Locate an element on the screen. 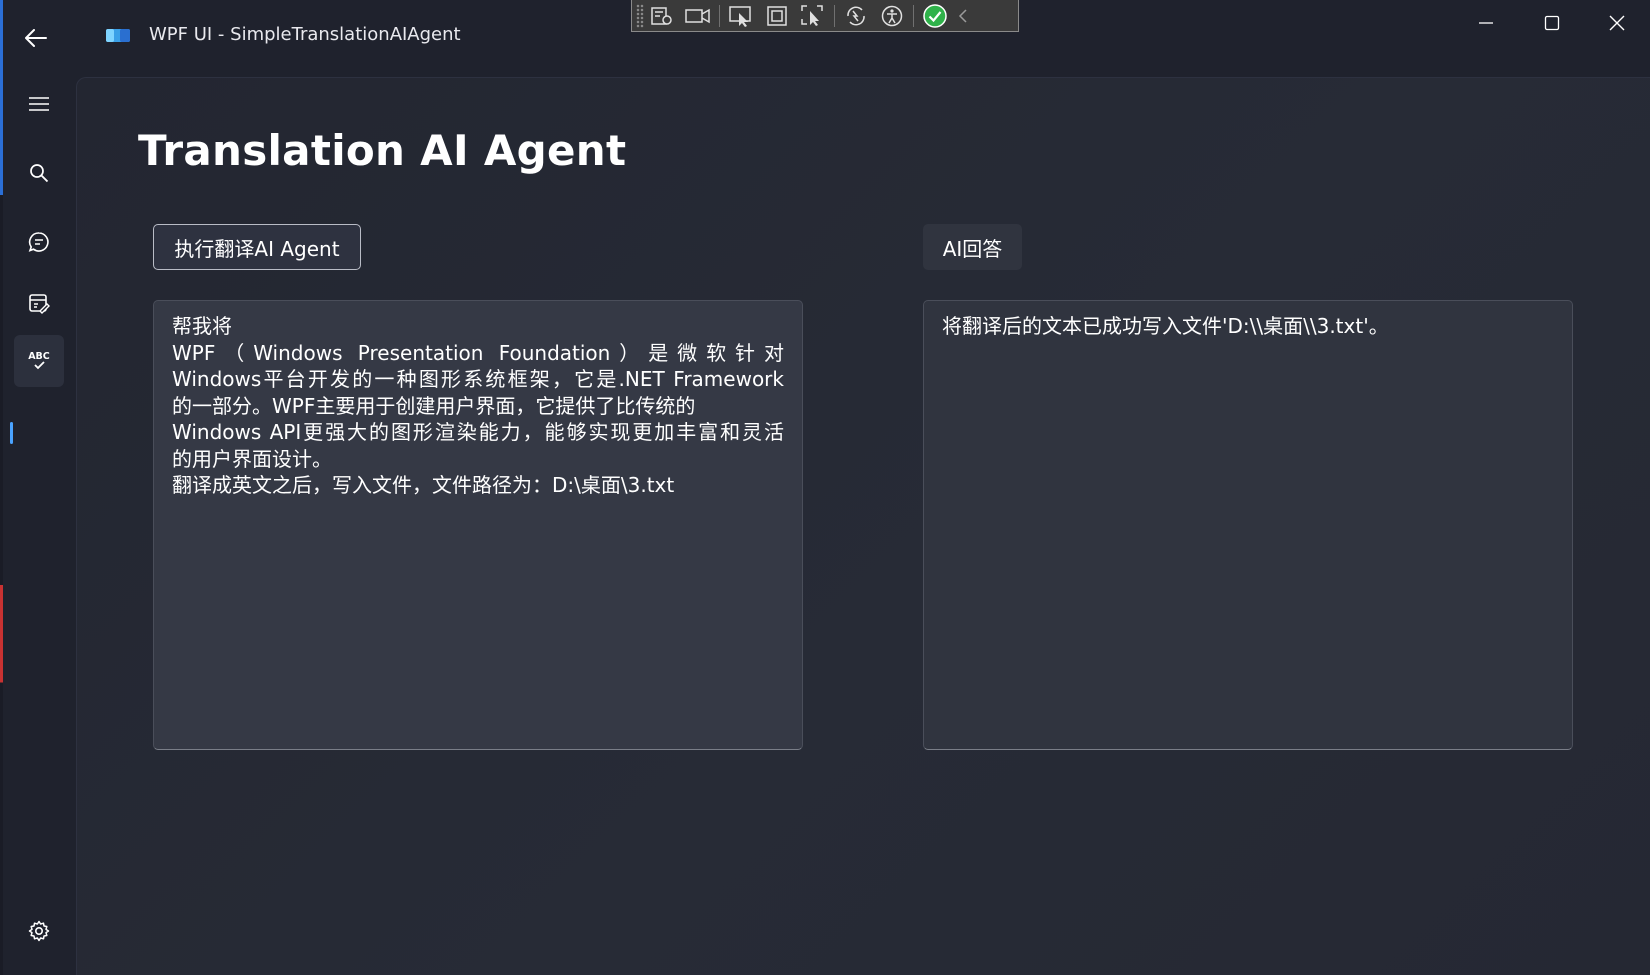 This screenshot has height=975, width=1650. gear-icon is located at coordinates (39, 931).